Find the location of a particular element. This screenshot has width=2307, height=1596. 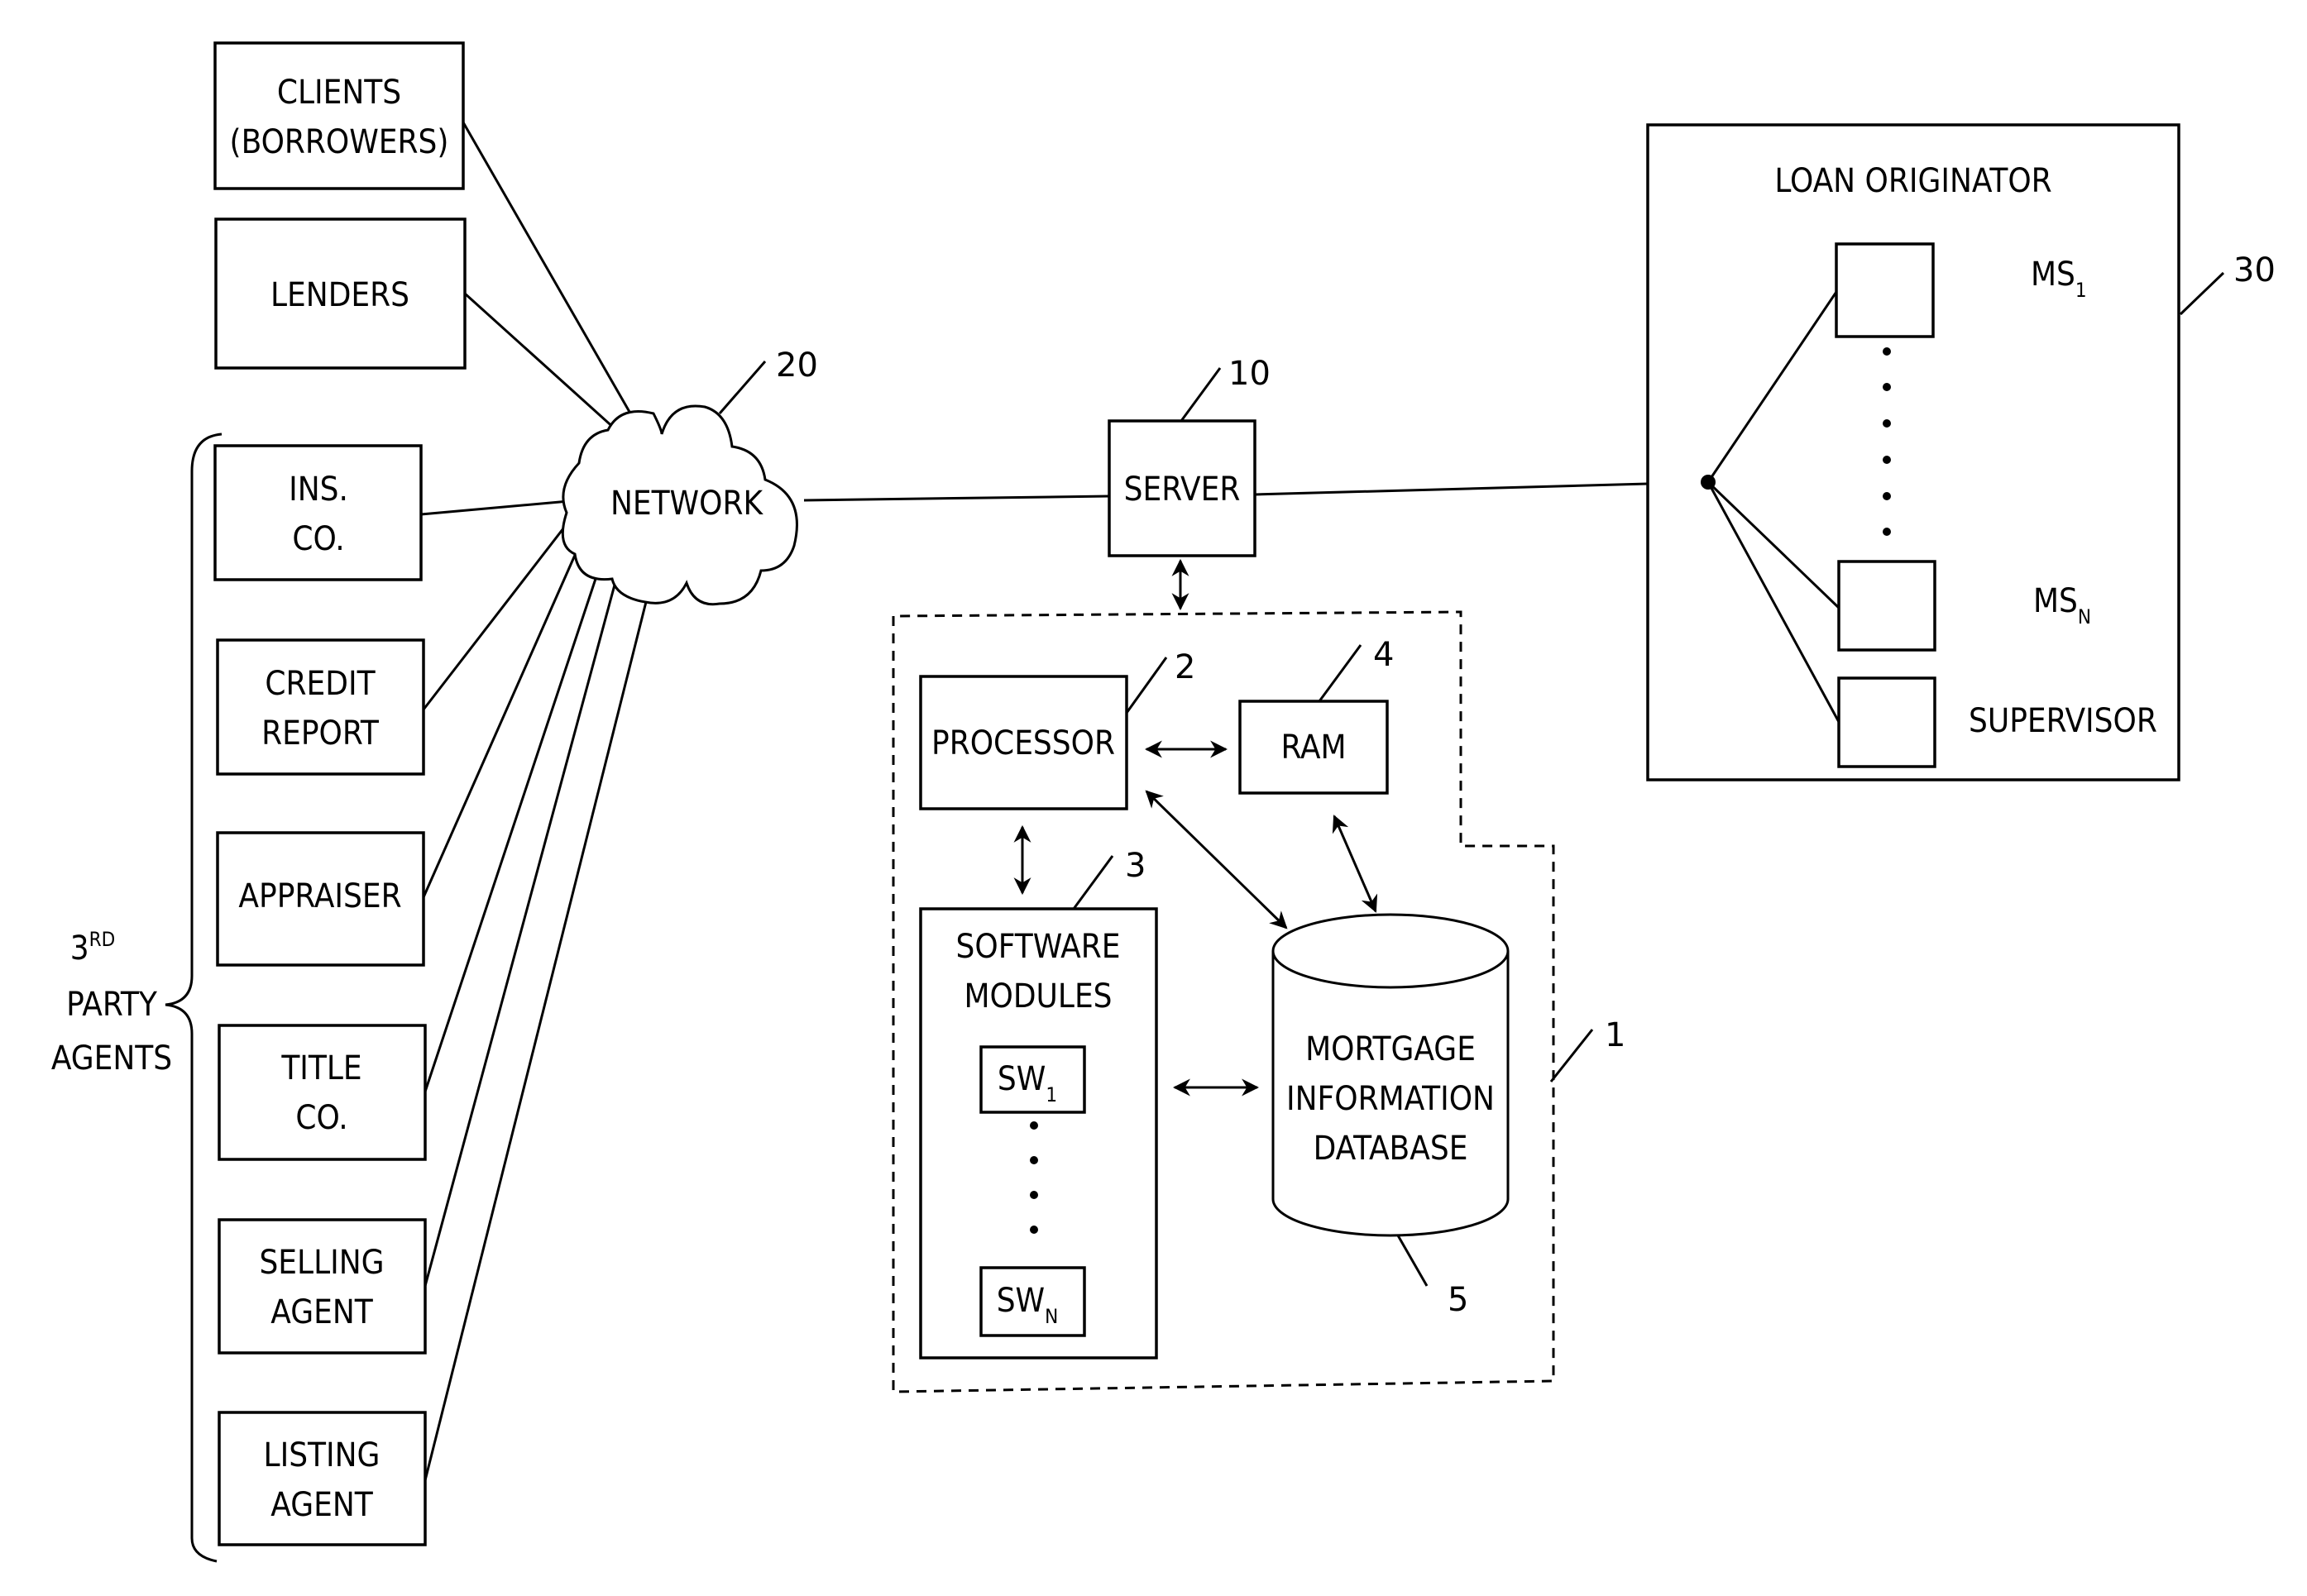

system-ref-number: 1 is located at coordinates (1615, 1035).